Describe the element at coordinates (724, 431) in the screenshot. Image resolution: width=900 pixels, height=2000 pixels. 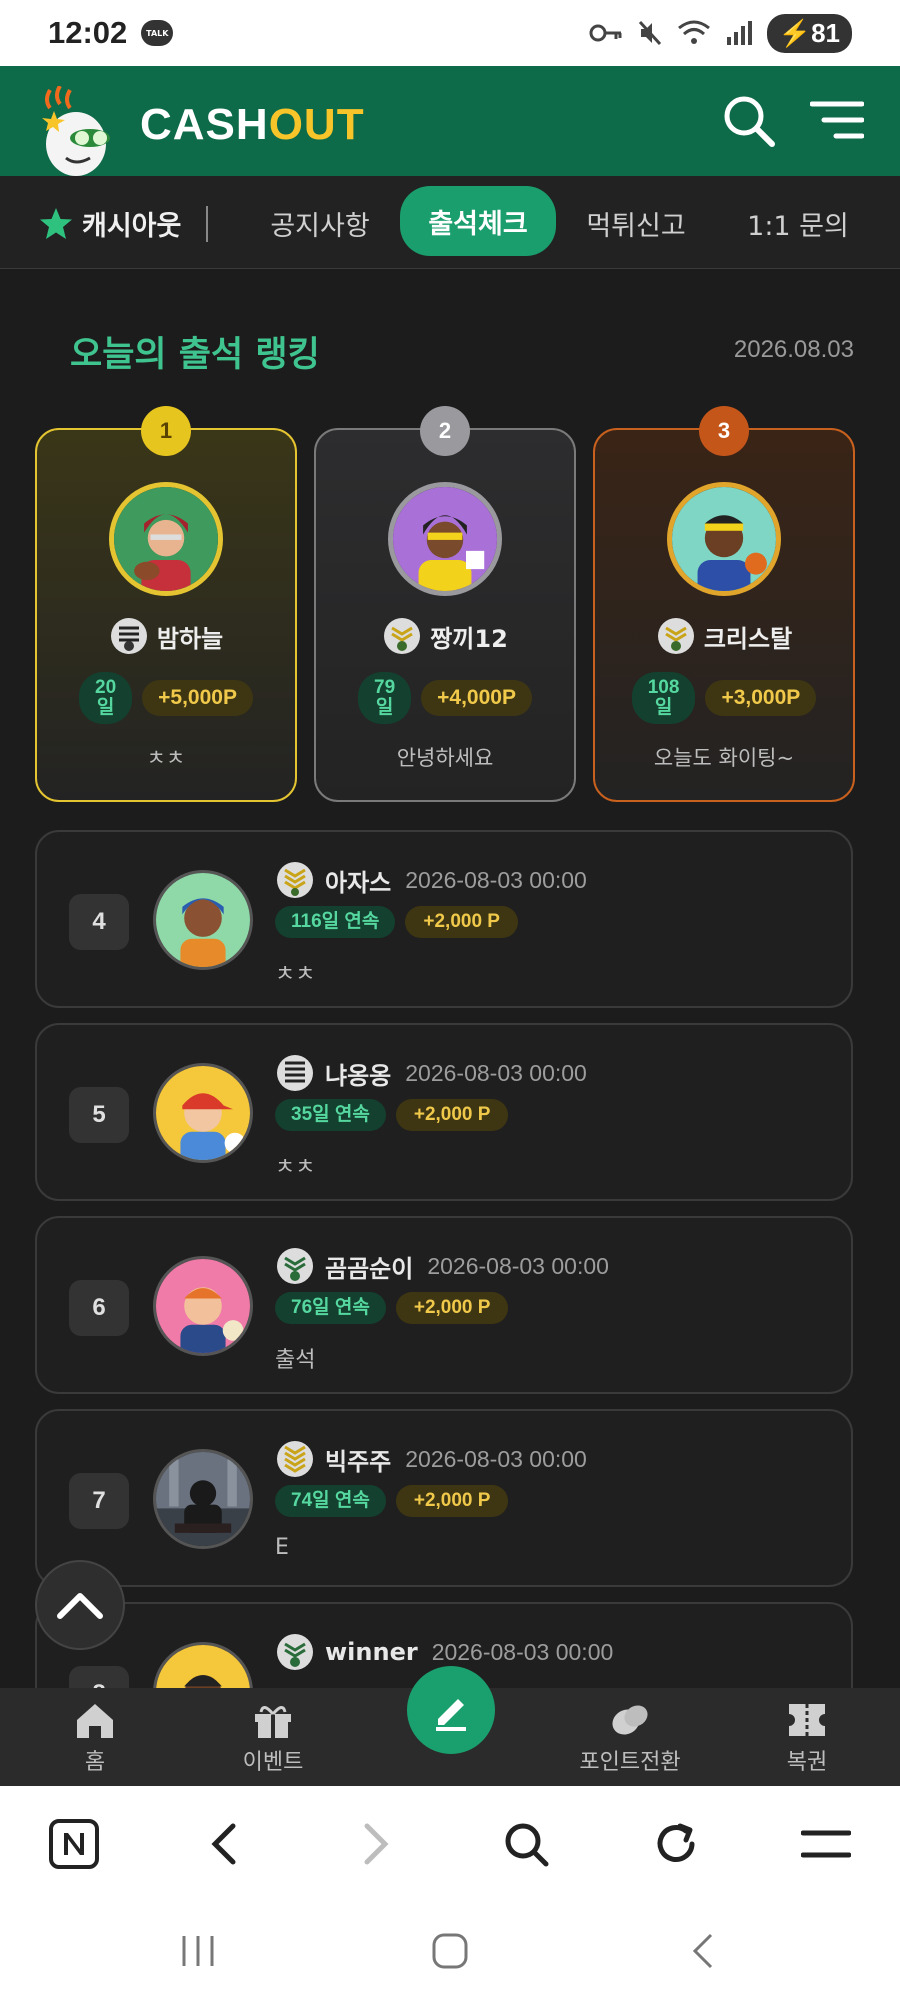
I see `rank-medal: 3` at that location.